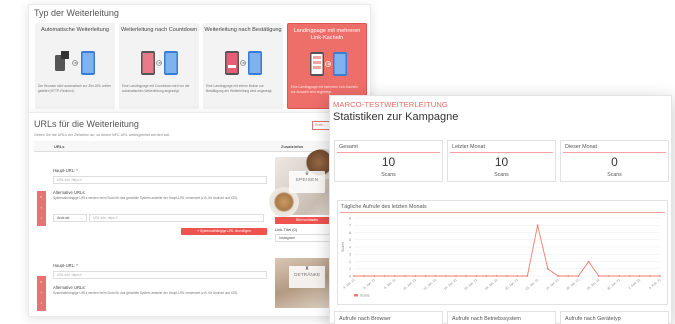  I want to click on x-tick-label: 12. Jan. 21, so click(430, 284).